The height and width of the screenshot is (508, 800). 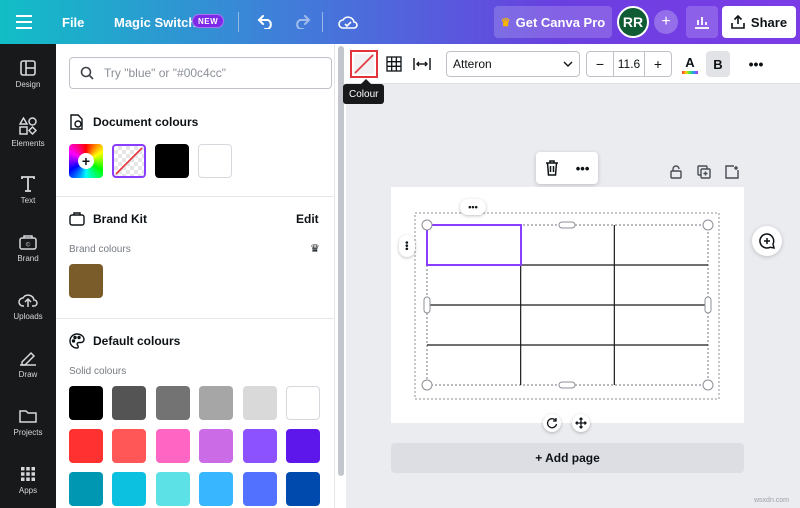 What do you see at coordinates (772, 500) in the screenshot?
I see `watermark: wsxdn.com` at bounding box center [772, 500].